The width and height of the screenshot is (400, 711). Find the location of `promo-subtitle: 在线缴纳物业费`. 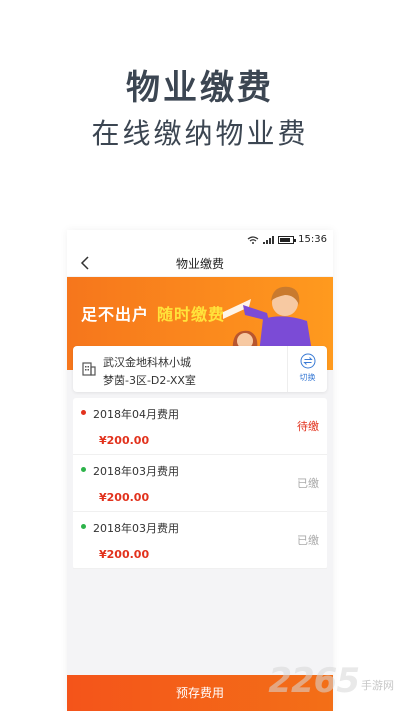

promo-subtitle: 在线缴纳物业费 is located at coordinates (200, 133).